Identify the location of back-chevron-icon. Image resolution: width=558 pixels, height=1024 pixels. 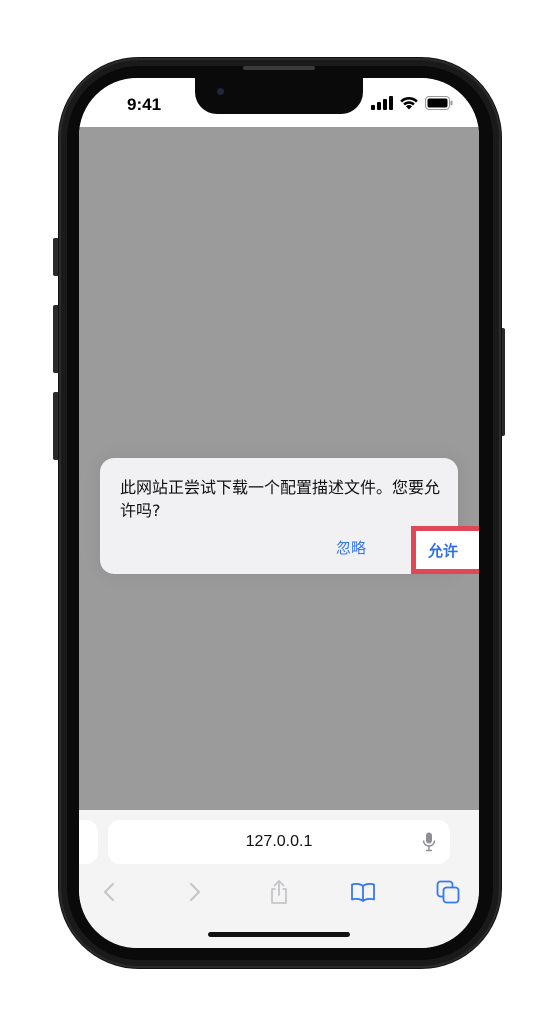
(109, 892).